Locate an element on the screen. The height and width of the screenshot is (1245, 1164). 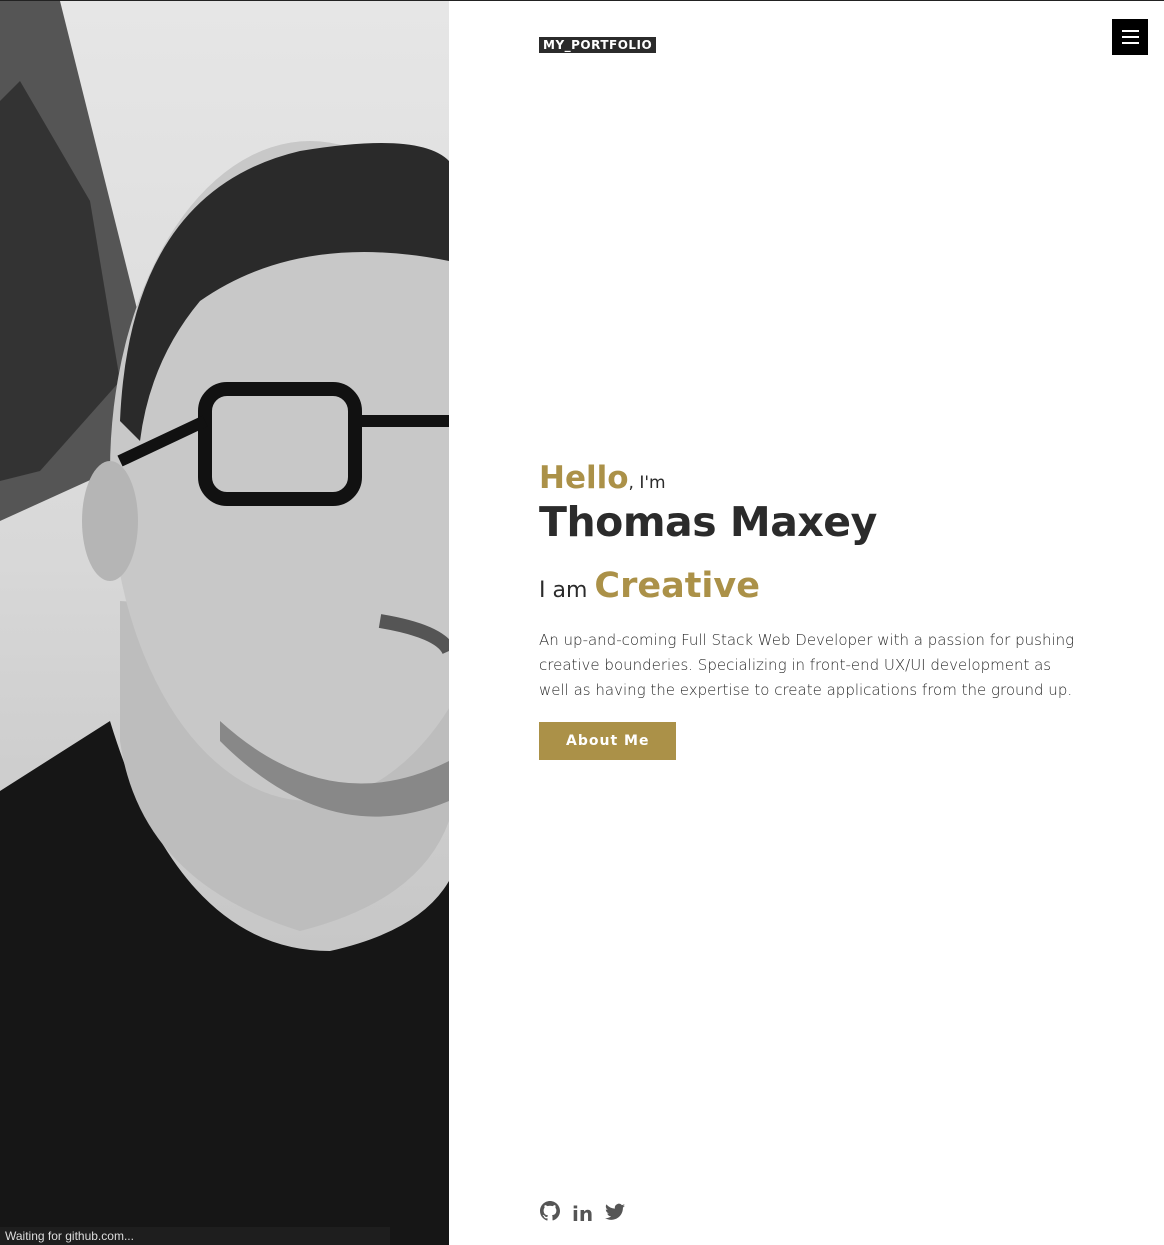
twitter-icon is located at coordinates (615, 1214).